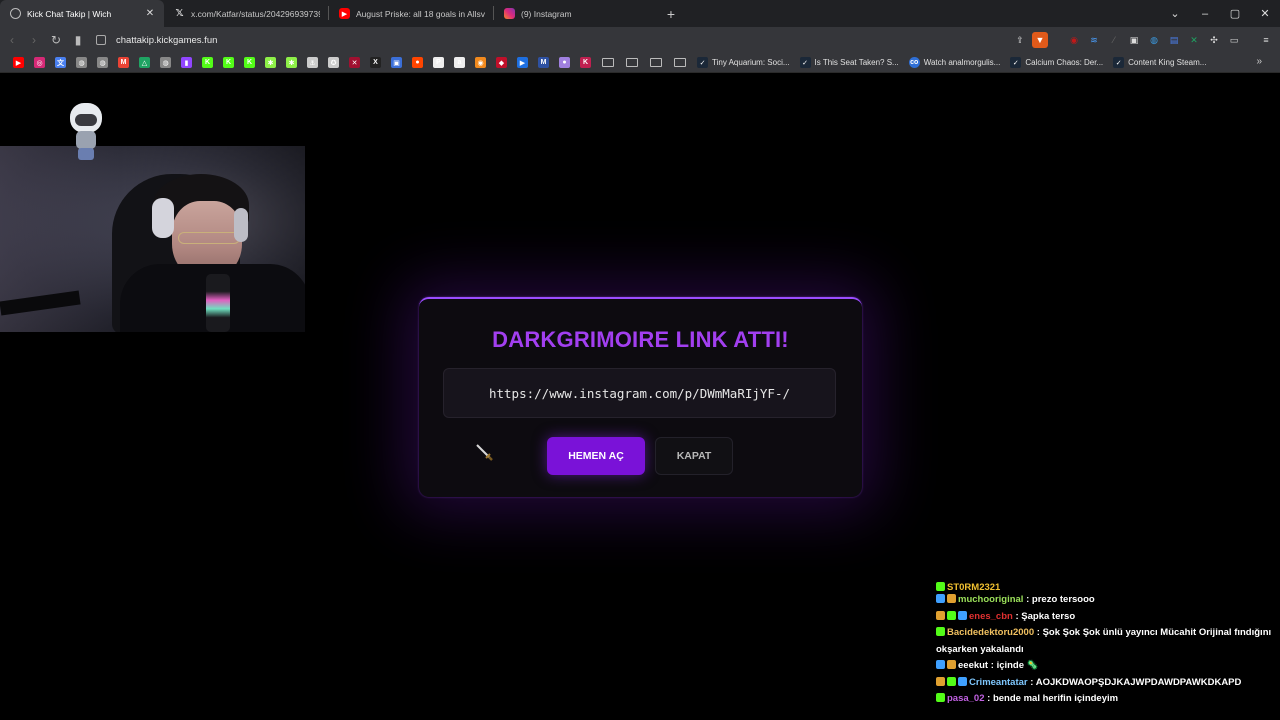  I want to click on wave-icon: ≋, so click(1094, 40).